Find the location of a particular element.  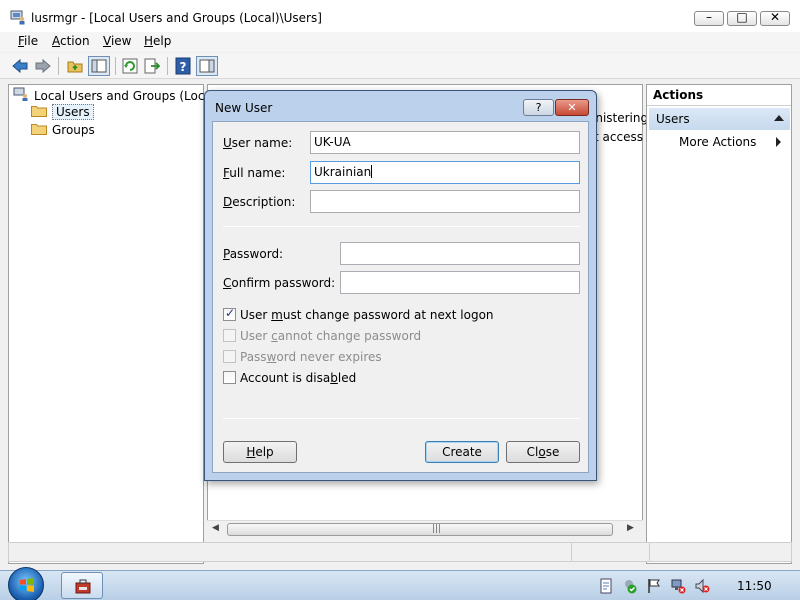

dialog-help-button: ? is located at coordinates (538, 107).